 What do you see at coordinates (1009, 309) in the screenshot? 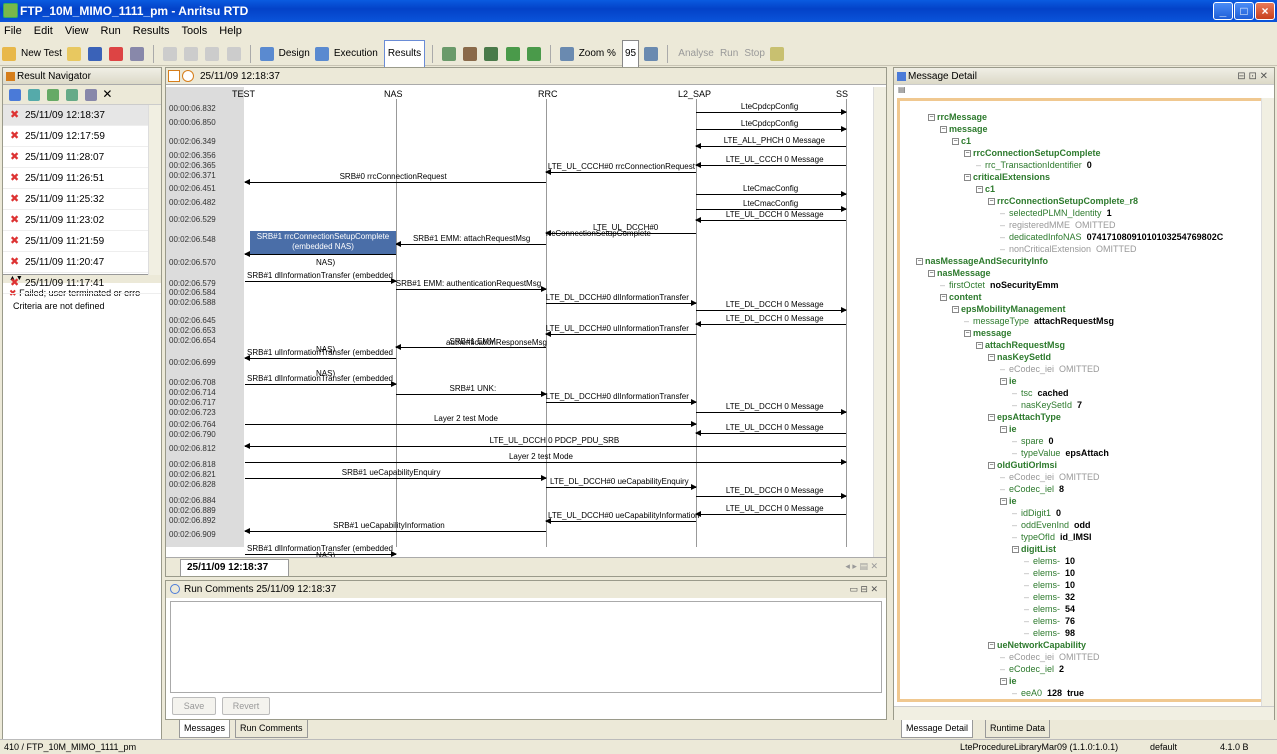
I see `tree-node: − epsMobilityManagement` at bounding box center [1009, 309].